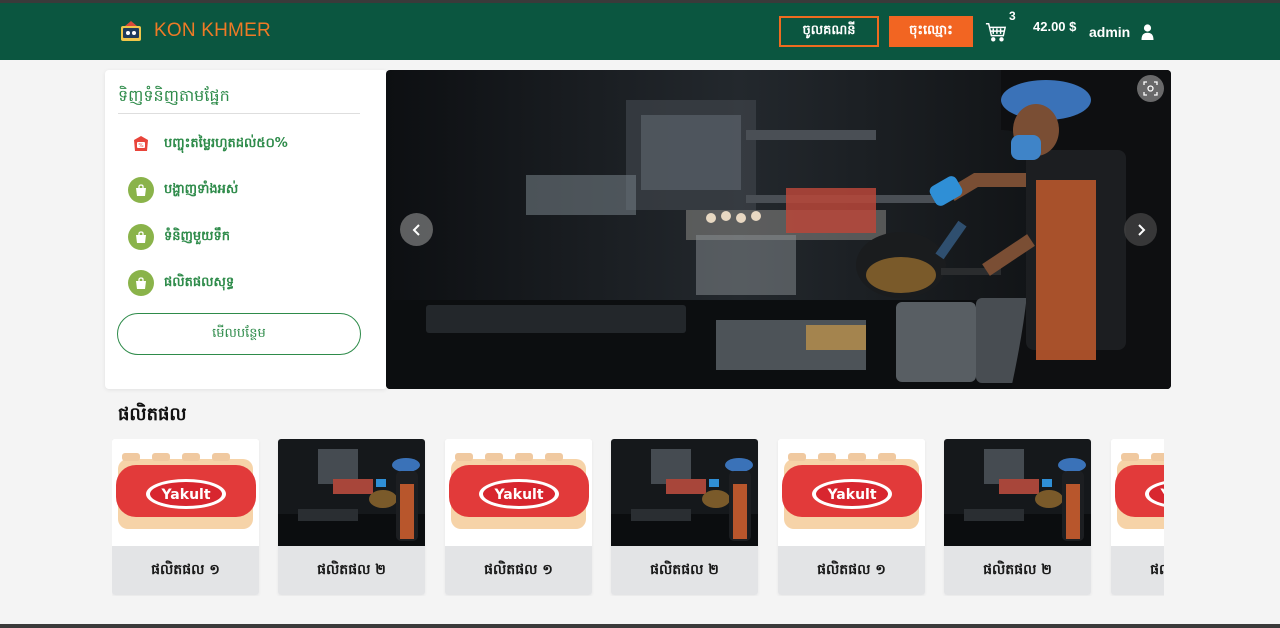 Image resolution: width=1280 pixels, height=628 pixels. I want to click on category-item-sale: % បញ្ចុះតម្លៃរហូតដល់៥០%, so click(208, 144).